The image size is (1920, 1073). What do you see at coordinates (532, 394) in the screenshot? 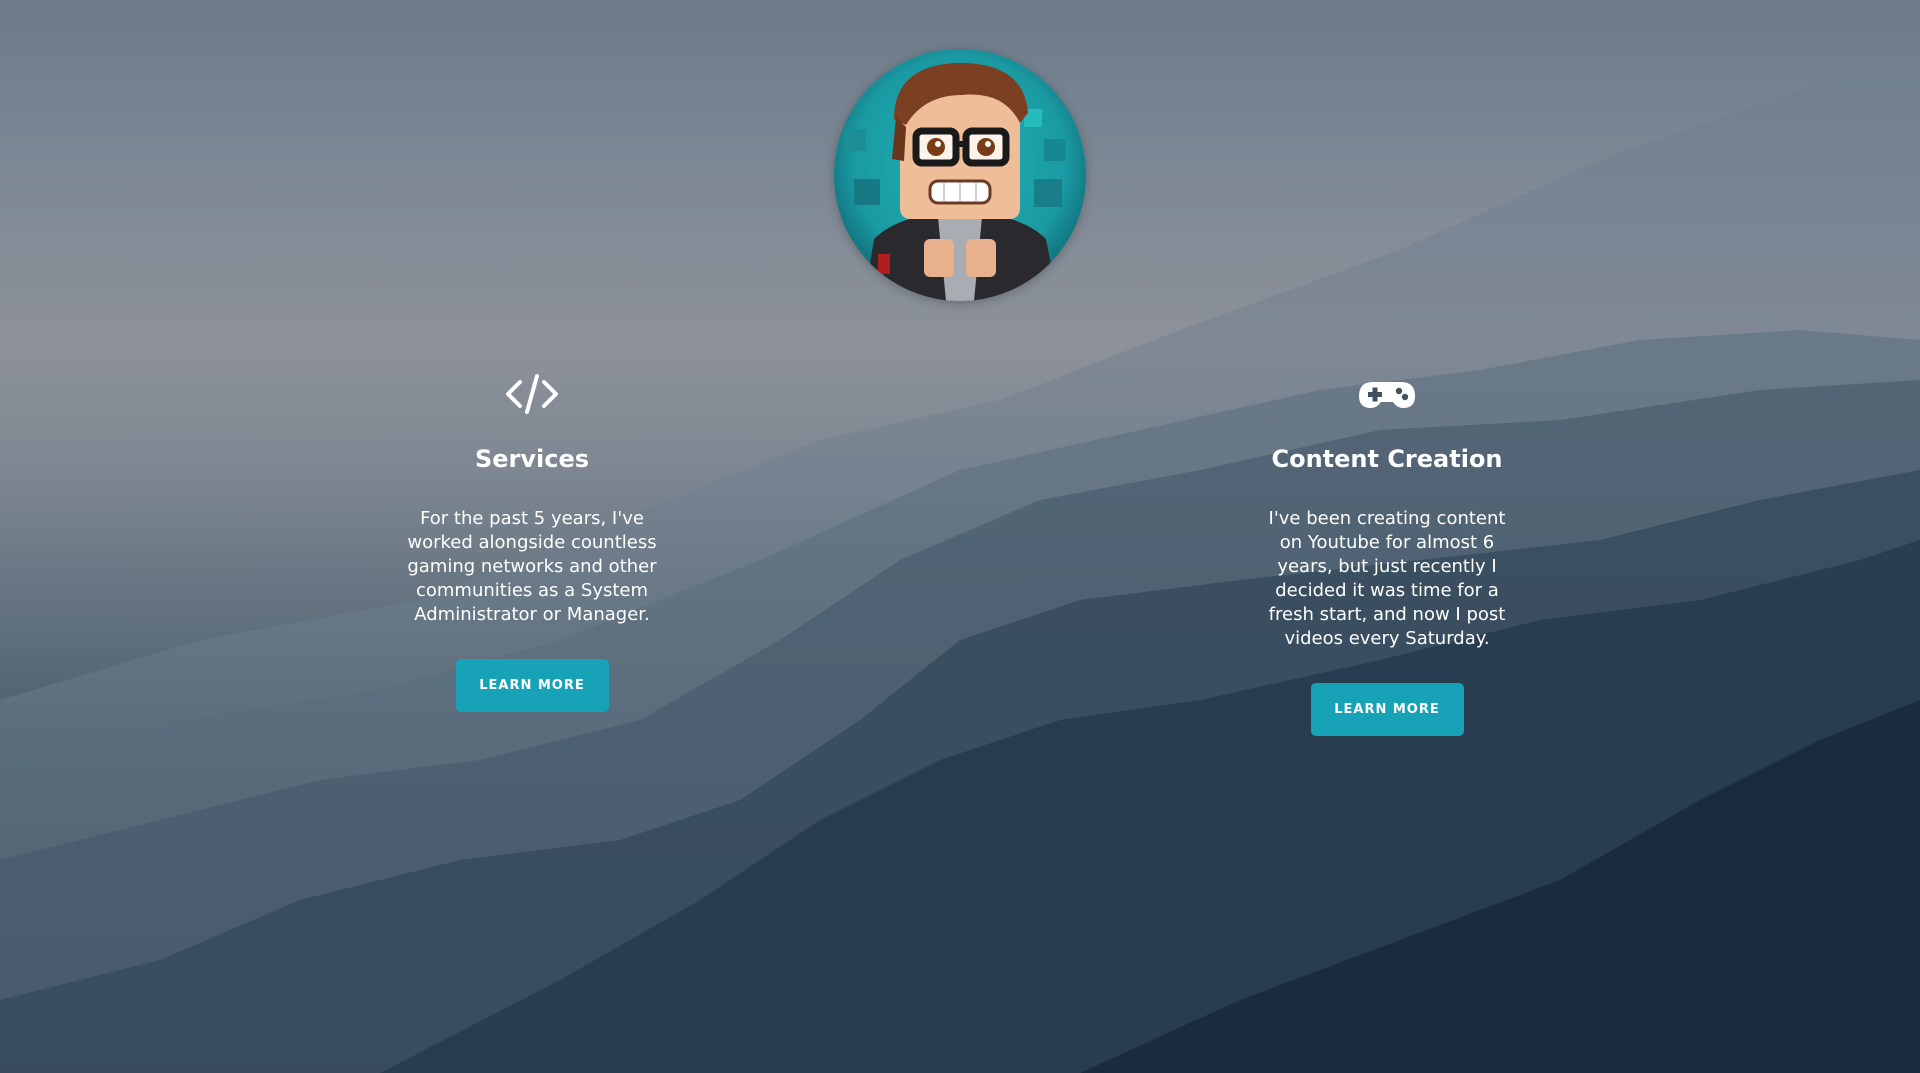
I see `code-icon` at bounding box center [532, 394].